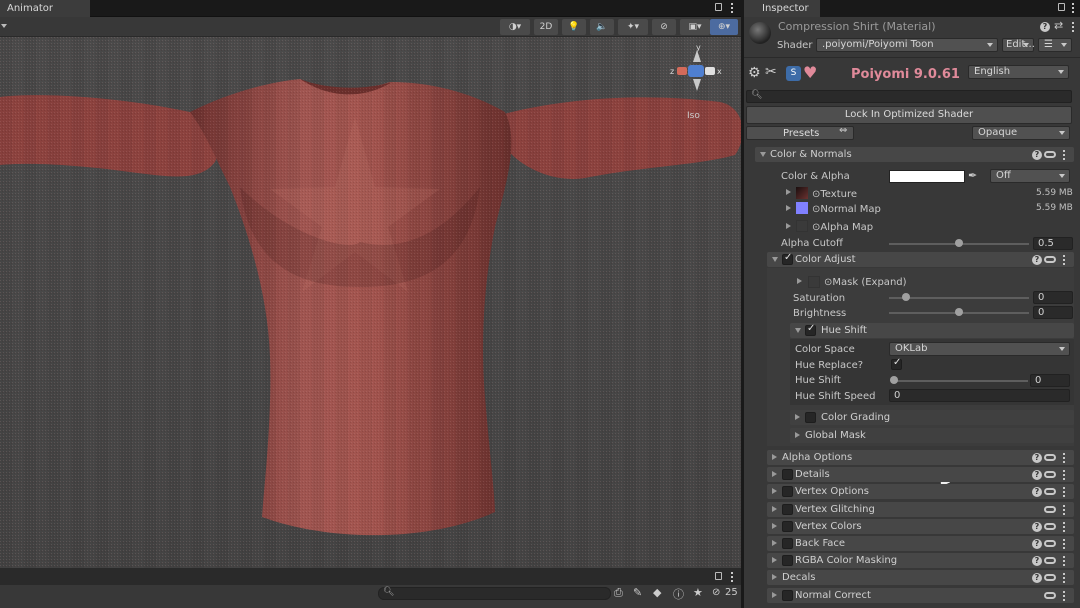  I want to click on gizmo-neg-y-cone, so click(697, 85).